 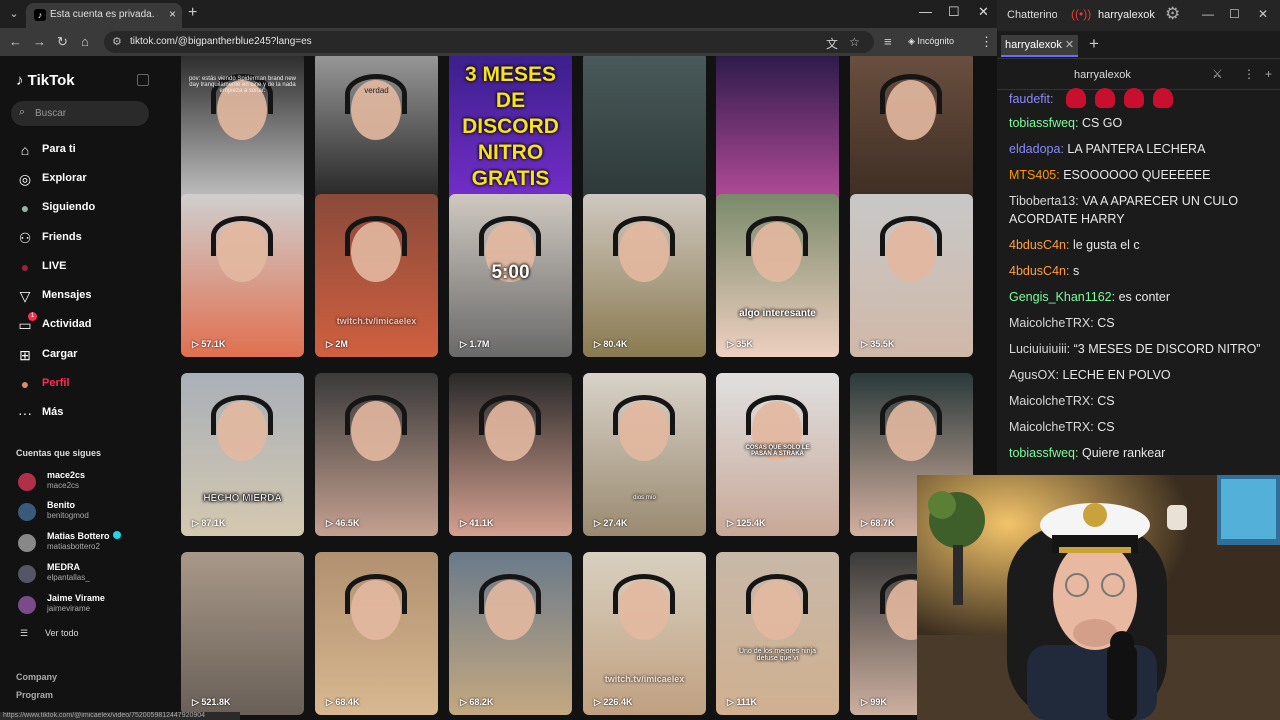 I want to click on close-tab-icon: ✕, so click(x=1069, y=45).